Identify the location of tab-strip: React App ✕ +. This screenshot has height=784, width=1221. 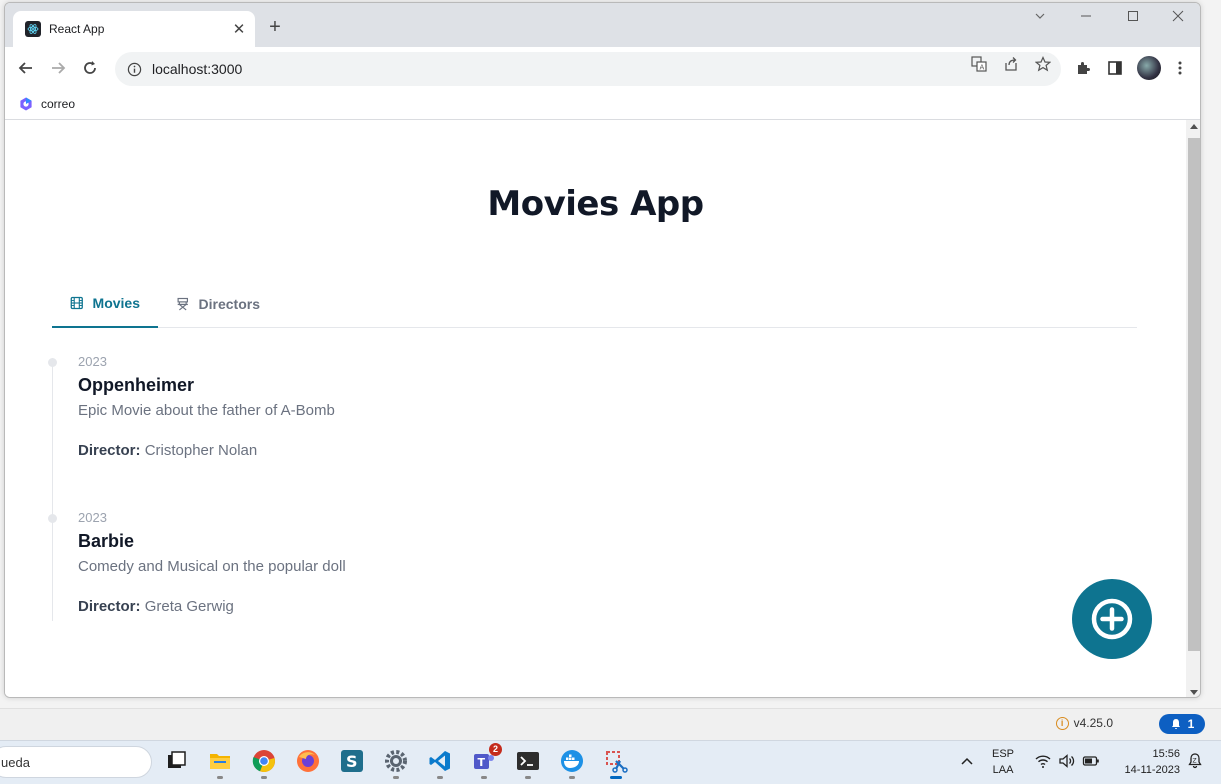
(602, 25).